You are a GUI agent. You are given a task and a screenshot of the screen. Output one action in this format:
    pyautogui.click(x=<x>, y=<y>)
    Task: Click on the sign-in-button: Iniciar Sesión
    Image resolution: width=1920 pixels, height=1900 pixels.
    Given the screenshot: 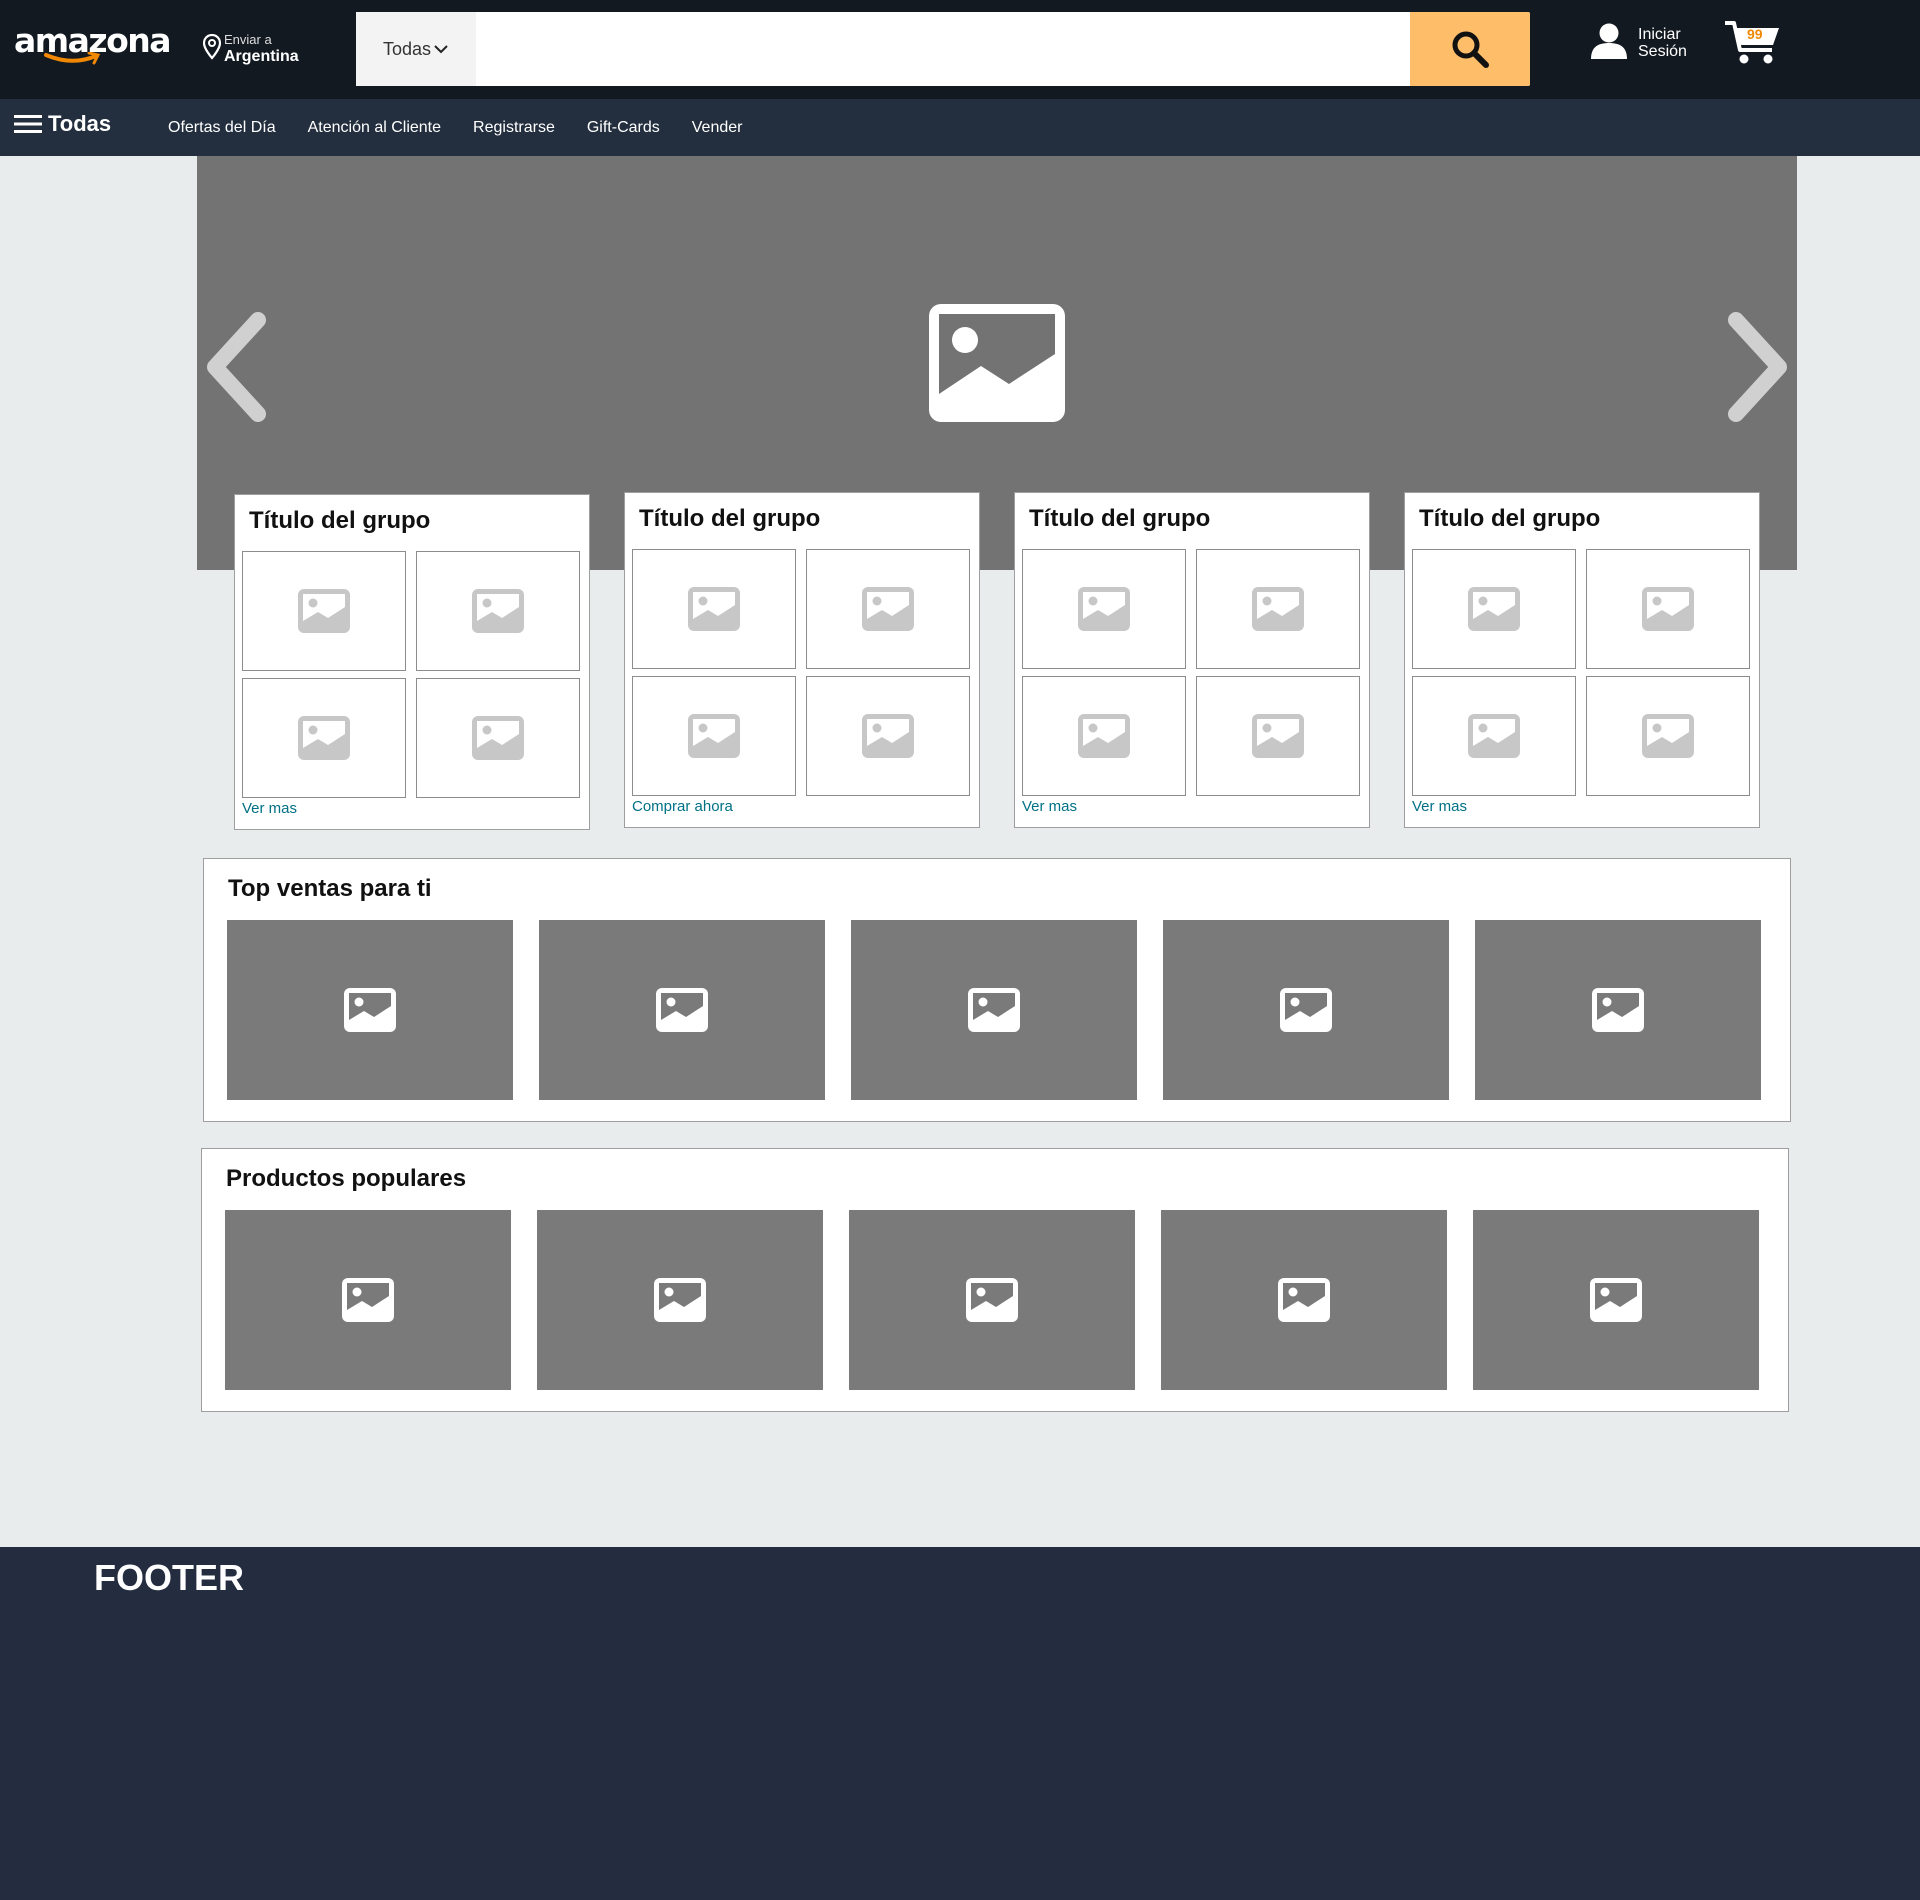 What is the action you would take?
    pyautogui.click(x=1645, y=45)
    